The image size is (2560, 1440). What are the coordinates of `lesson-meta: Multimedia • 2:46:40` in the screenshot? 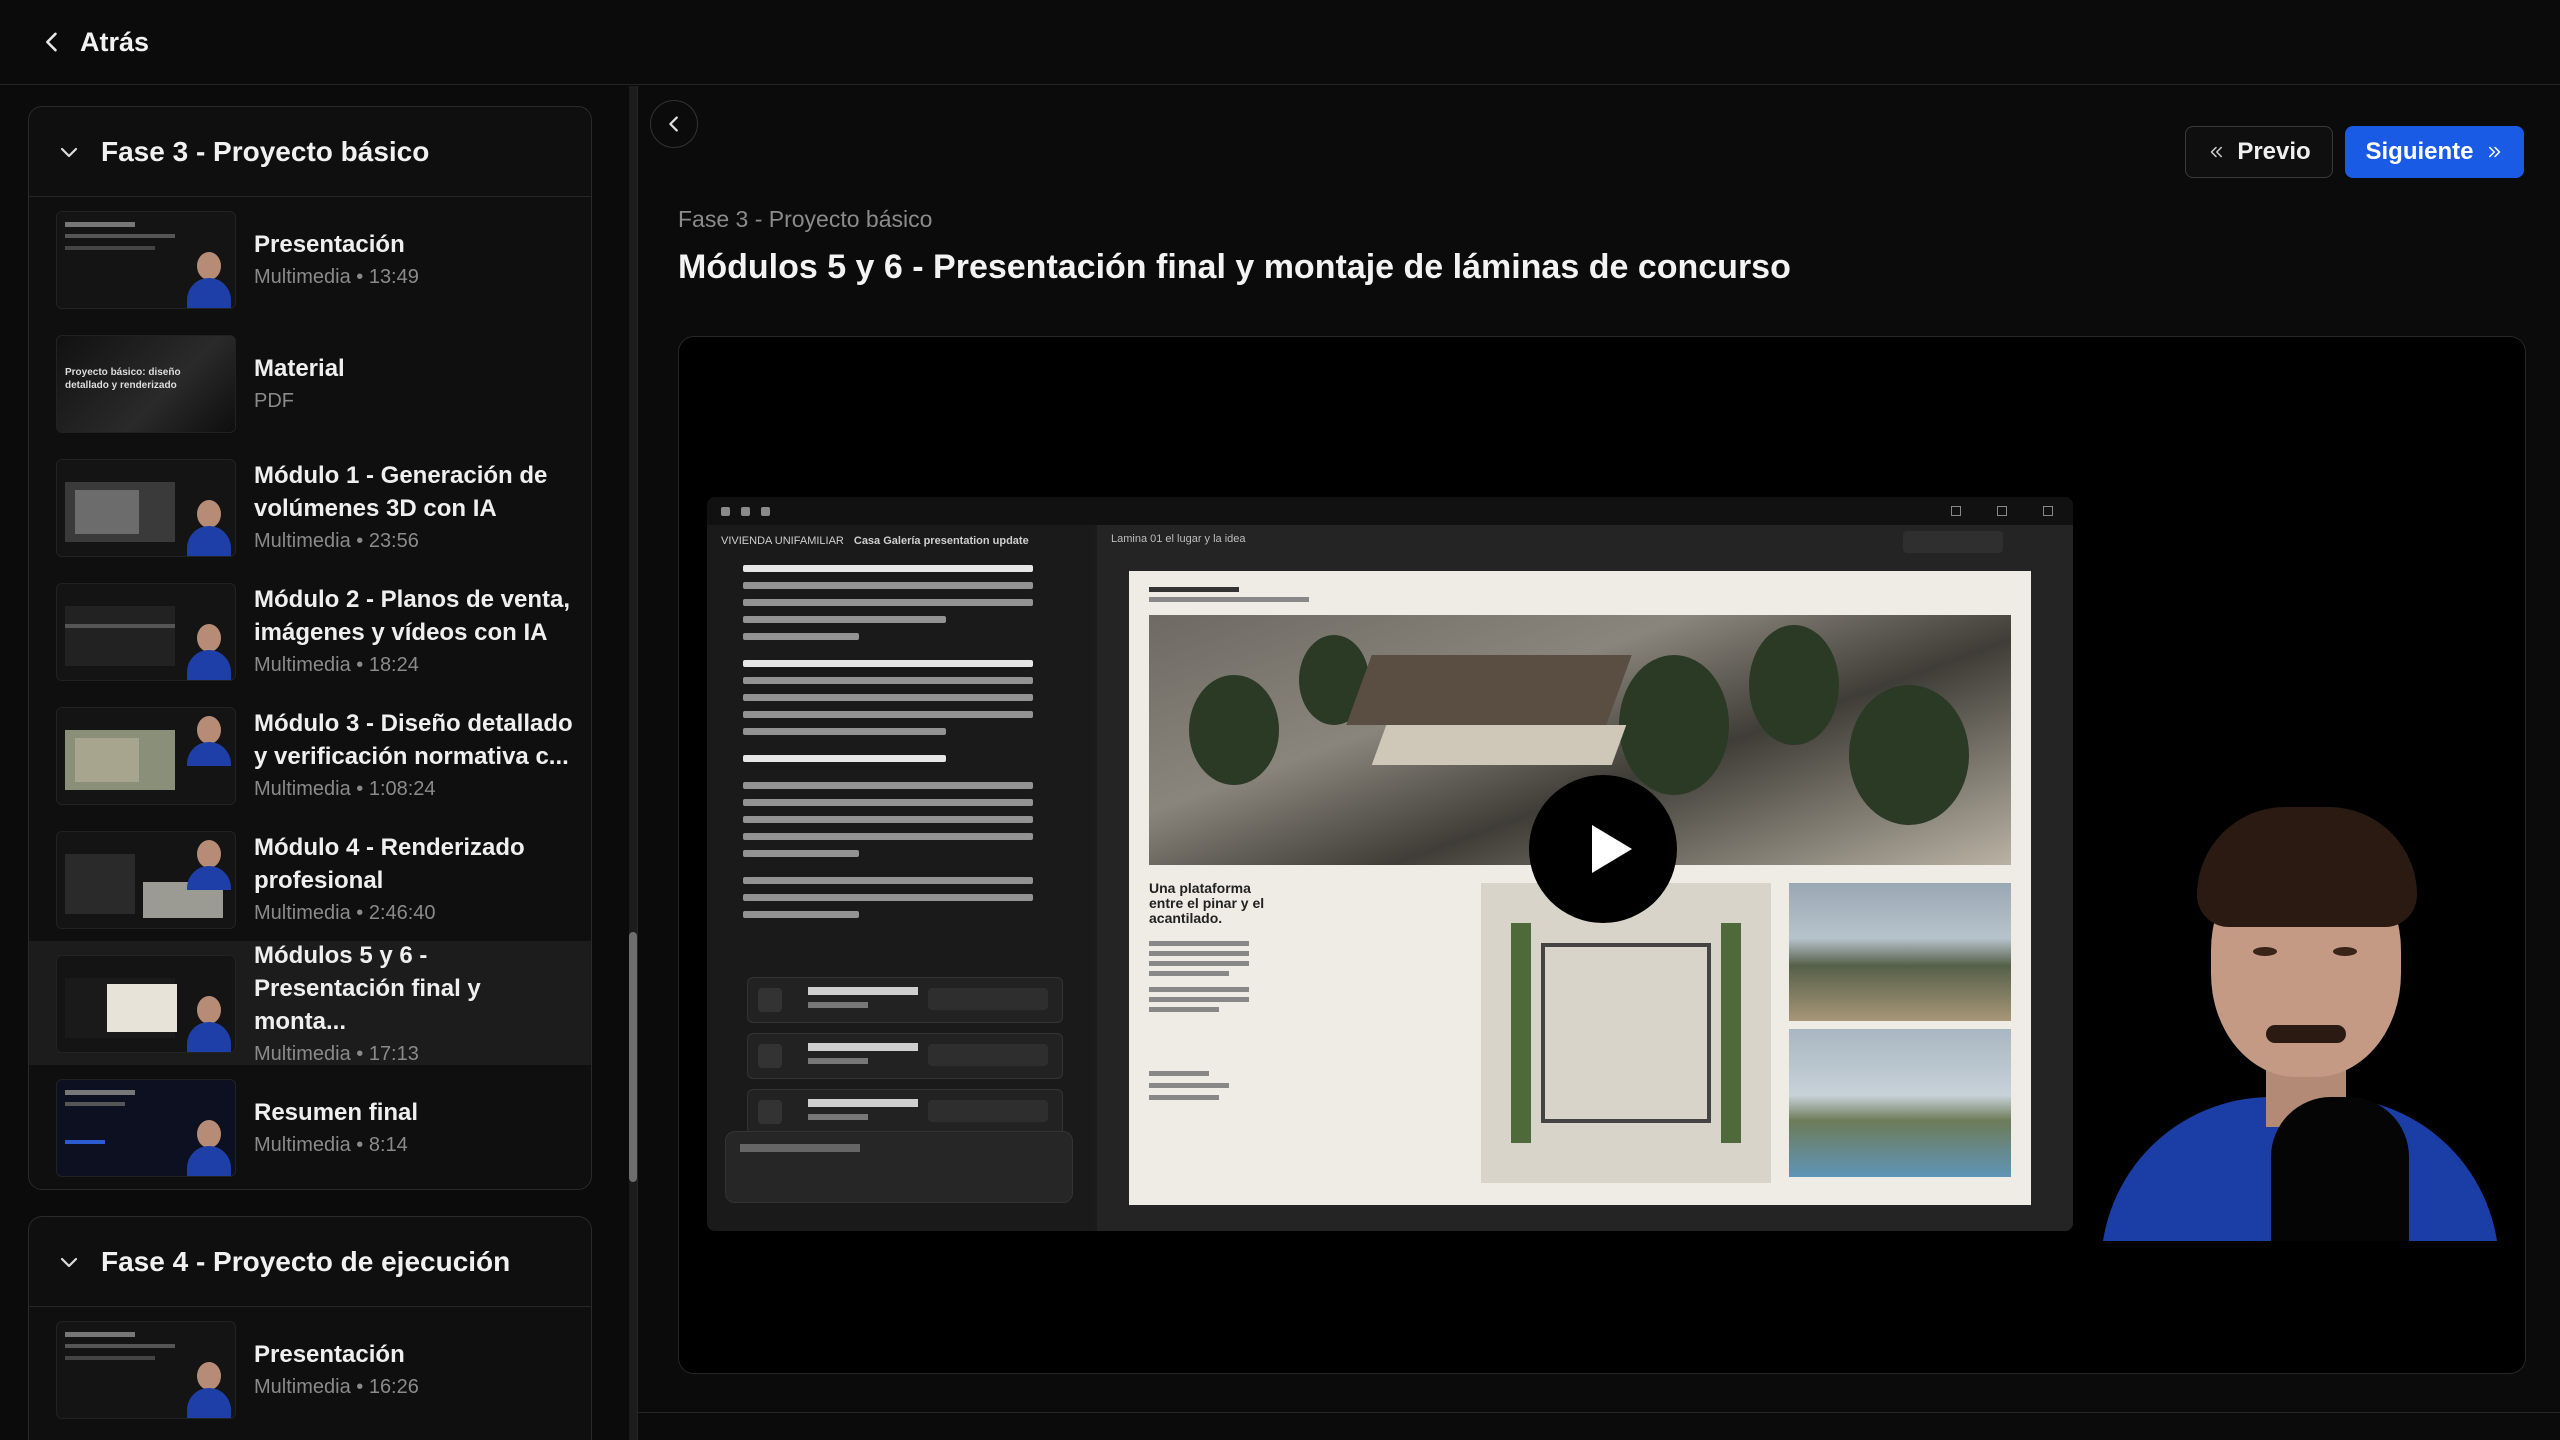 It's located at (345, 913).